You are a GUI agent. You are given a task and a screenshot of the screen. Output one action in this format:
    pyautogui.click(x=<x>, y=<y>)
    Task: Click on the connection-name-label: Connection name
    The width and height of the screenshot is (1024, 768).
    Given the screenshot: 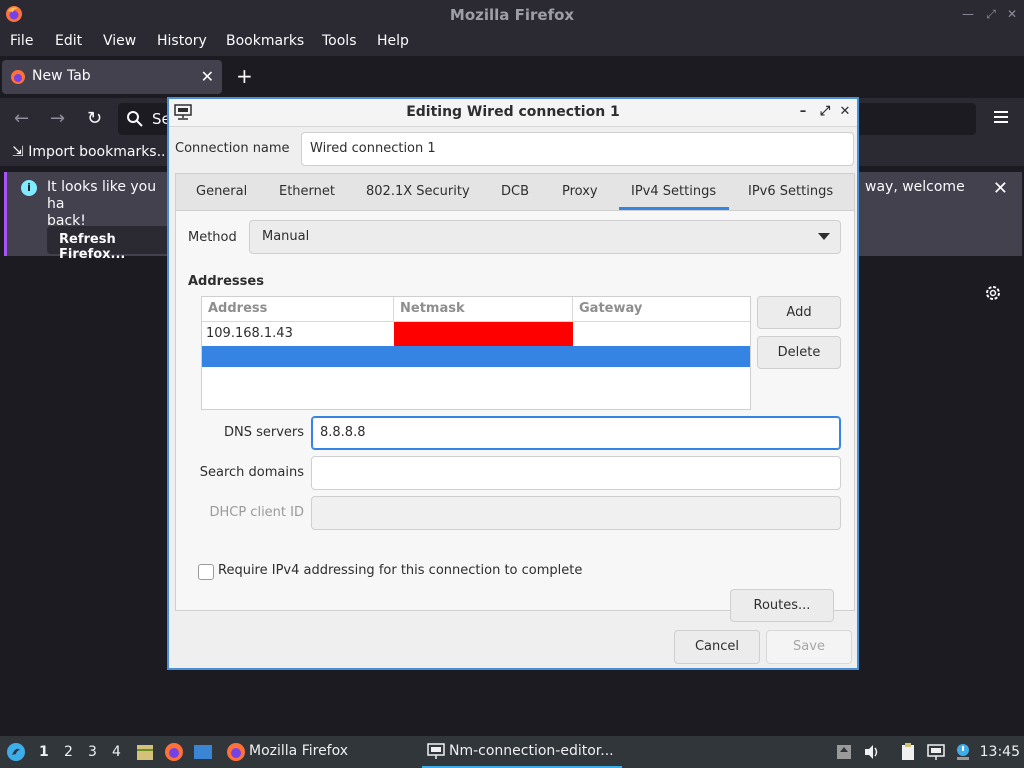 What is the action you would take?
    pyautogui.click(x=232, y=148)
    